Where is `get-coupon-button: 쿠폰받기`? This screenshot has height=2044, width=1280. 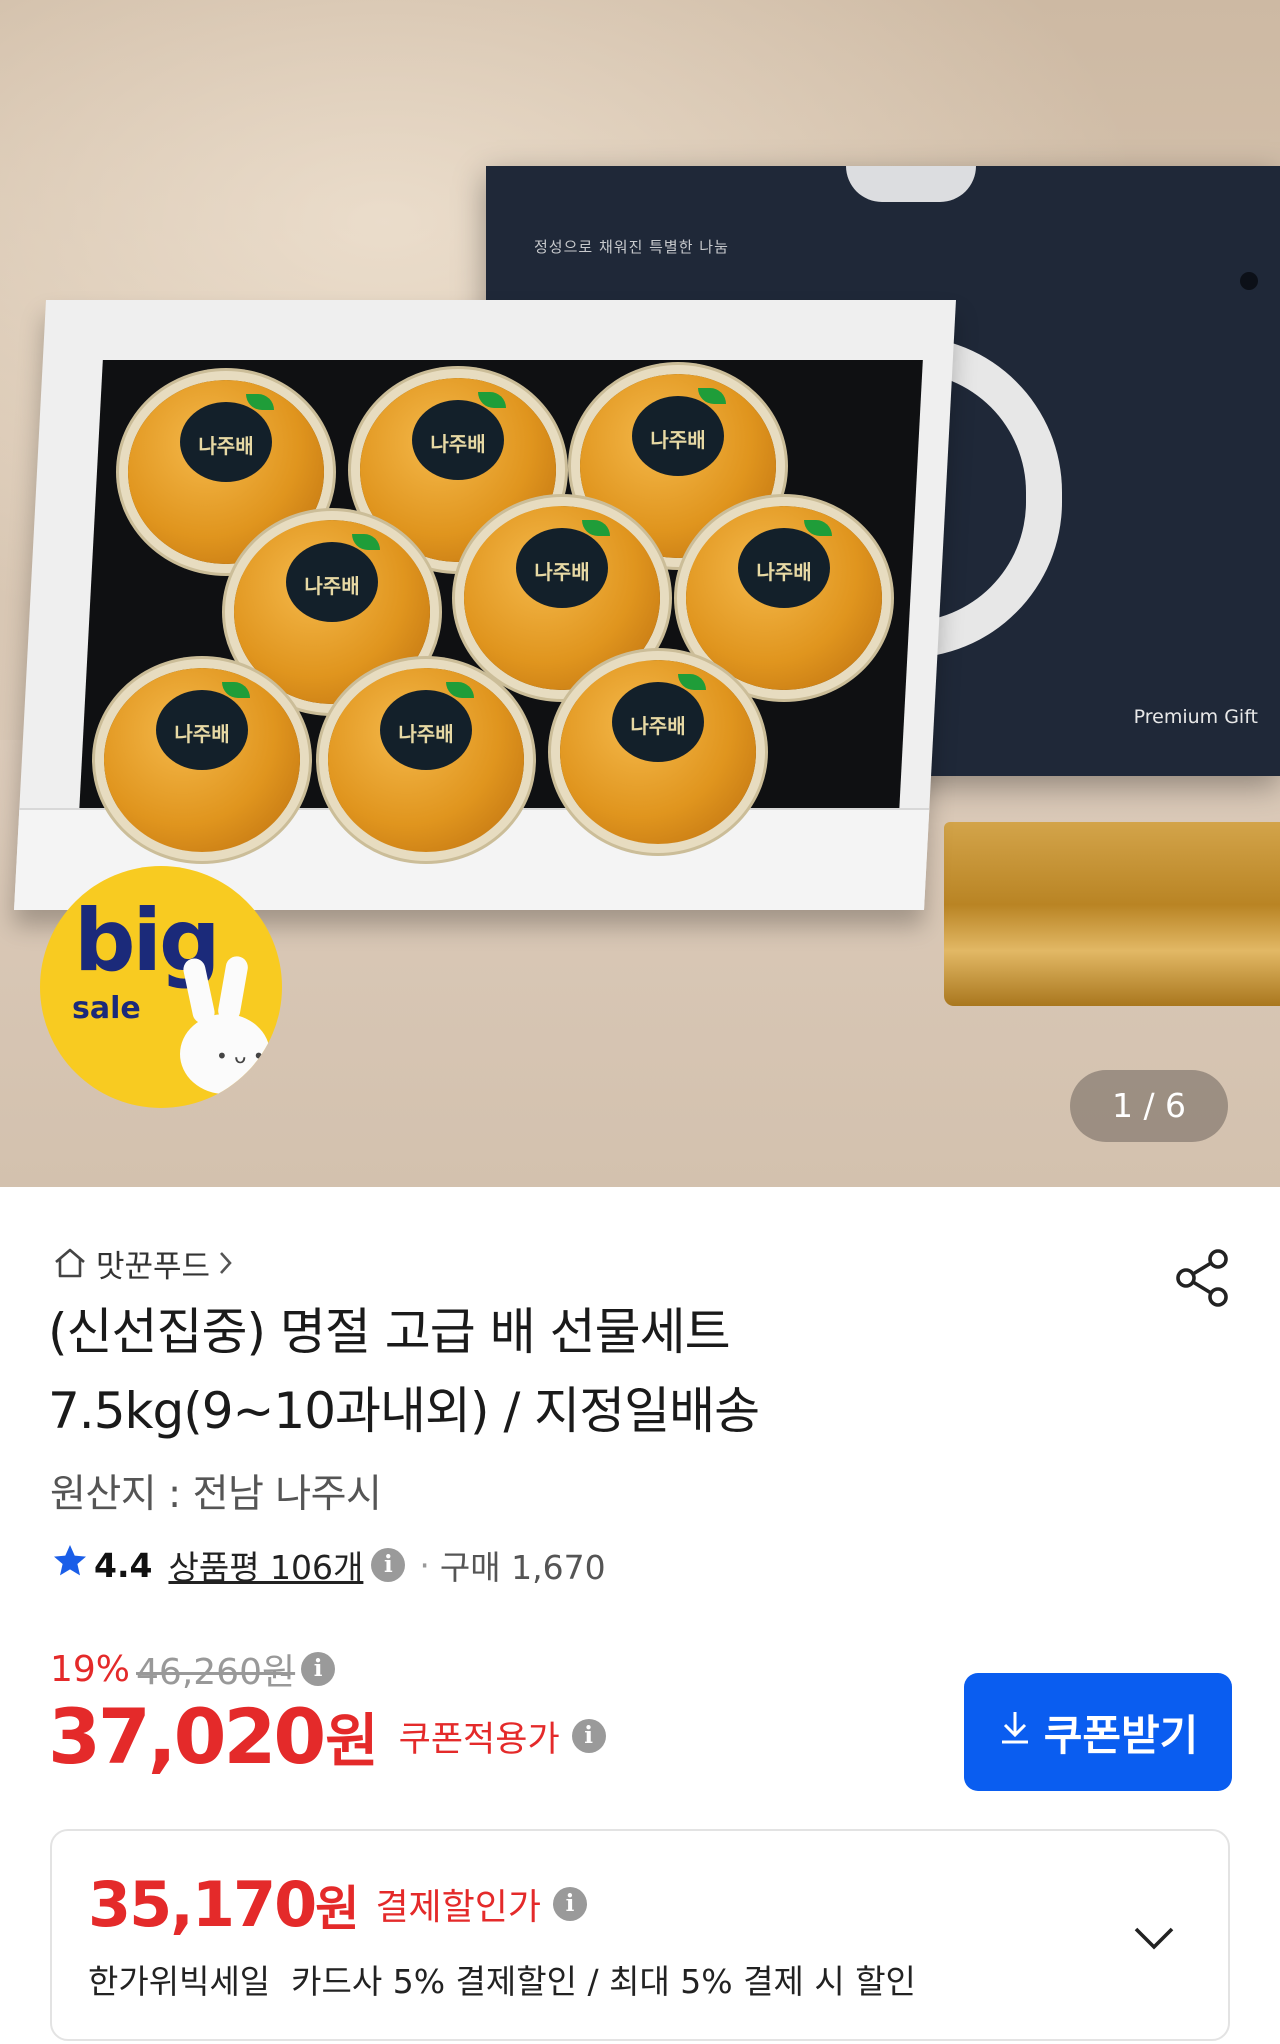 get-coupon-button: 쿠폰받기 is located at coordinates (1098, 1732).